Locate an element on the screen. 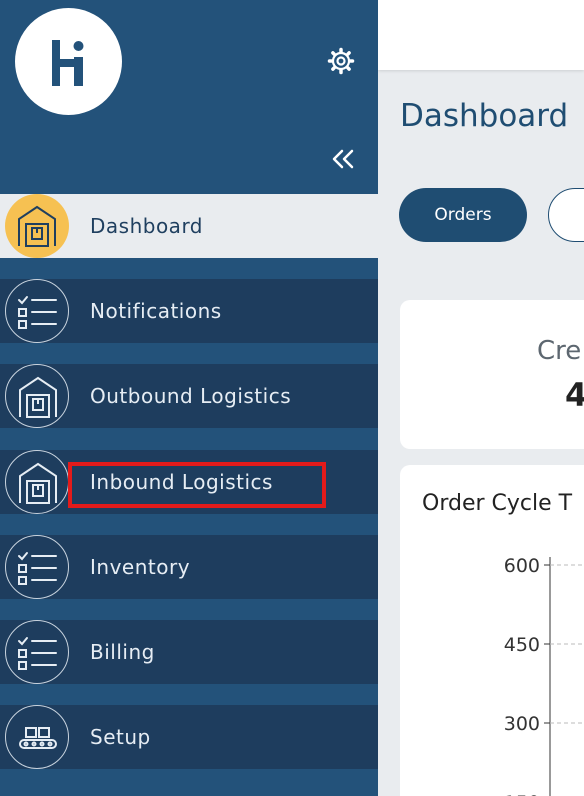 The width and height of the screenshot is (584, 796). sidebar-item-dashboard: Dashboard is located at coordinates (189, 226).